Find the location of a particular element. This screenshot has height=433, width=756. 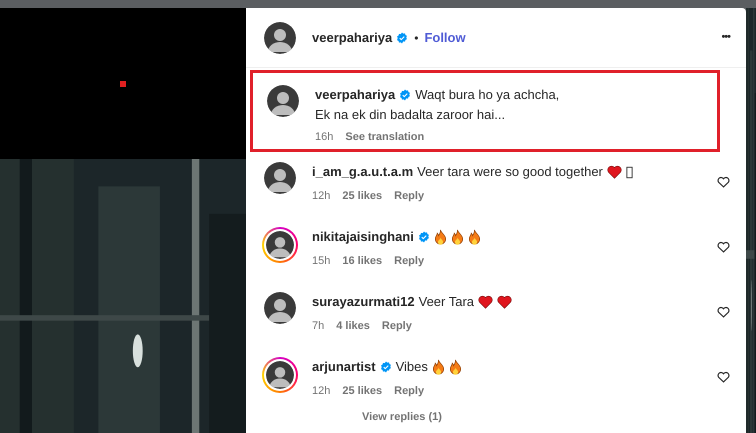

comment-text: Veer tara were so good together is located at coordinates (510, 172).